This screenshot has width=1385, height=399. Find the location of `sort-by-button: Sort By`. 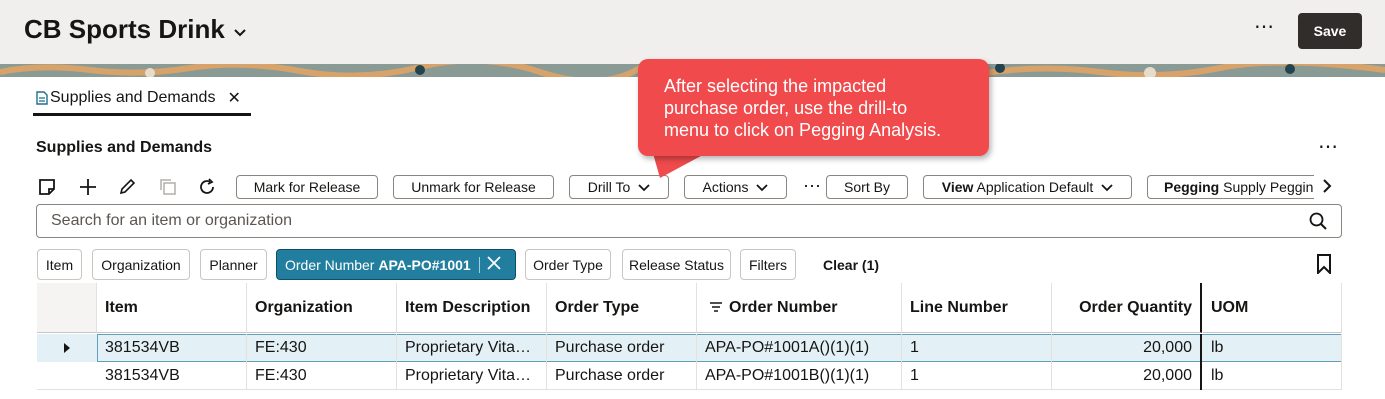

sort-by-button: Sort By is located at coordinates (867, 187).